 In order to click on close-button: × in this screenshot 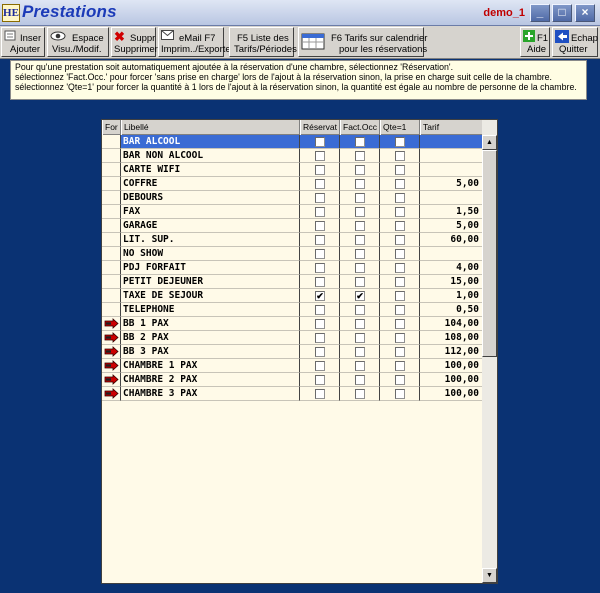, I will do `click(585, 13)`.